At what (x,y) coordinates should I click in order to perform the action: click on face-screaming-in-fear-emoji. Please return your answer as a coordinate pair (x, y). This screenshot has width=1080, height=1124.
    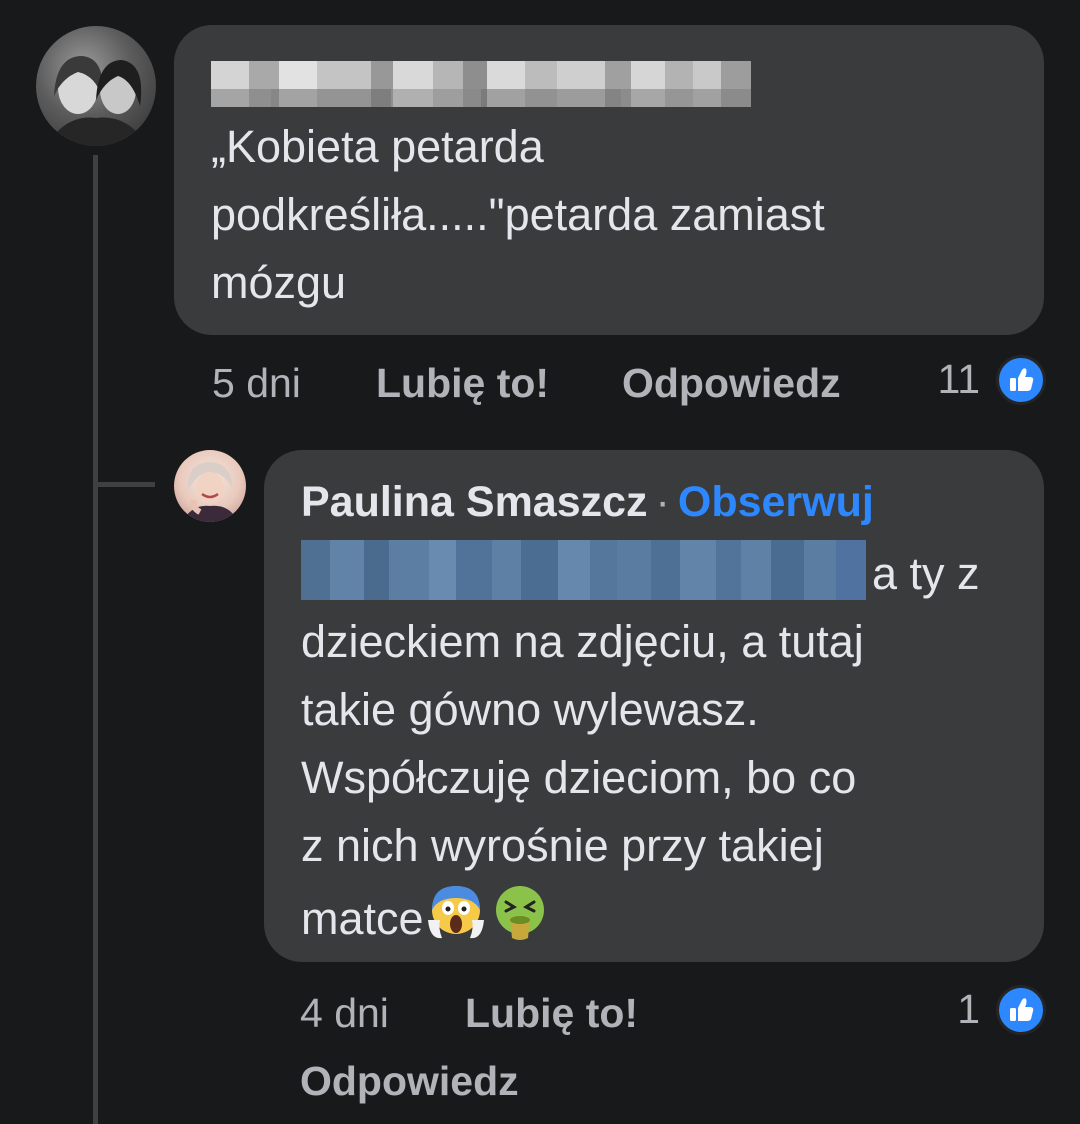
    Looking at the image, I should click on (456, 921).